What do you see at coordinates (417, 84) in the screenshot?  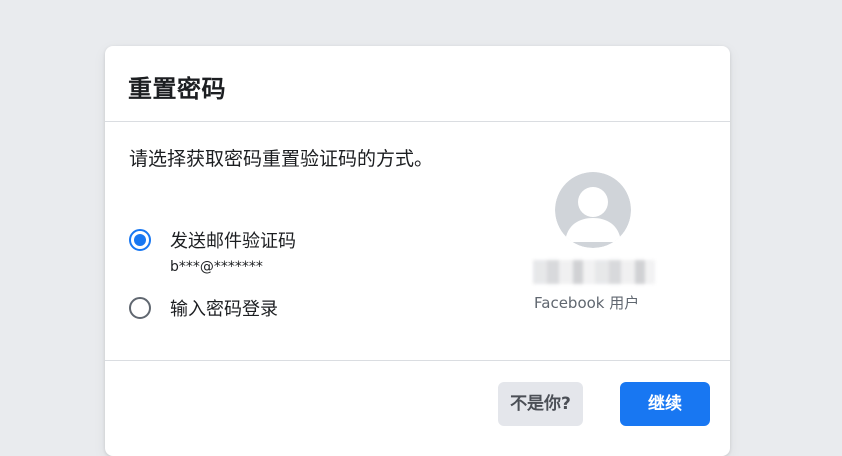 I see `dialog-header: 重置密码` at bounding box center [417, 84].